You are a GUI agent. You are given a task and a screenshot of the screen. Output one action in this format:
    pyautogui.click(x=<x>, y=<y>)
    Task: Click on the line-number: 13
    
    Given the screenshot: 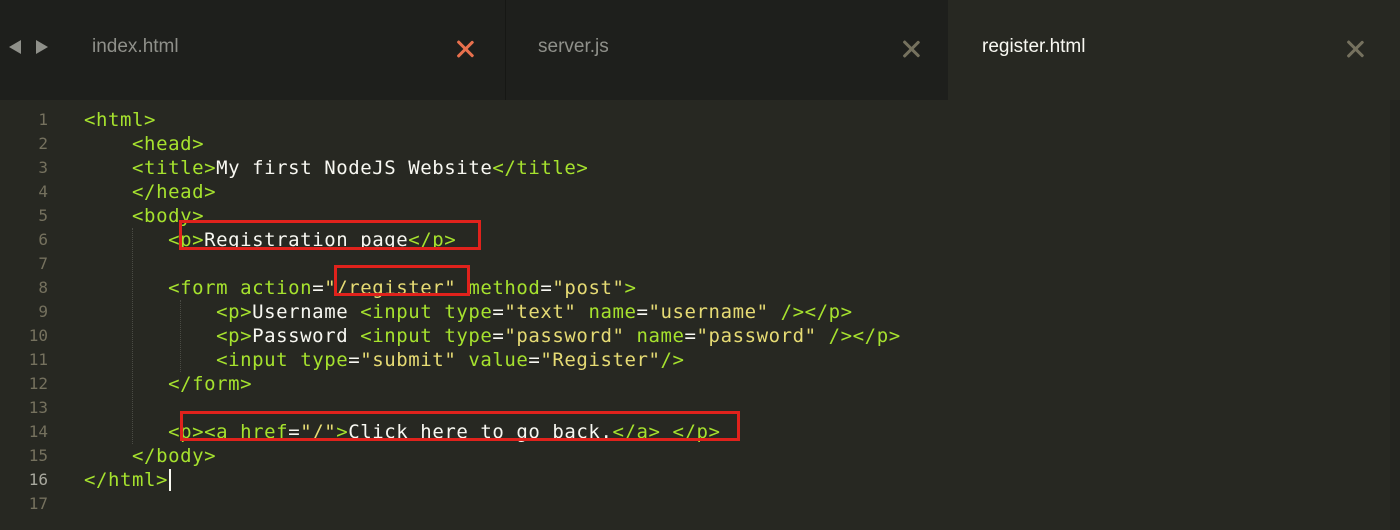 What is the action you would take?
    pyautogui.click(x=38, y=407)
    